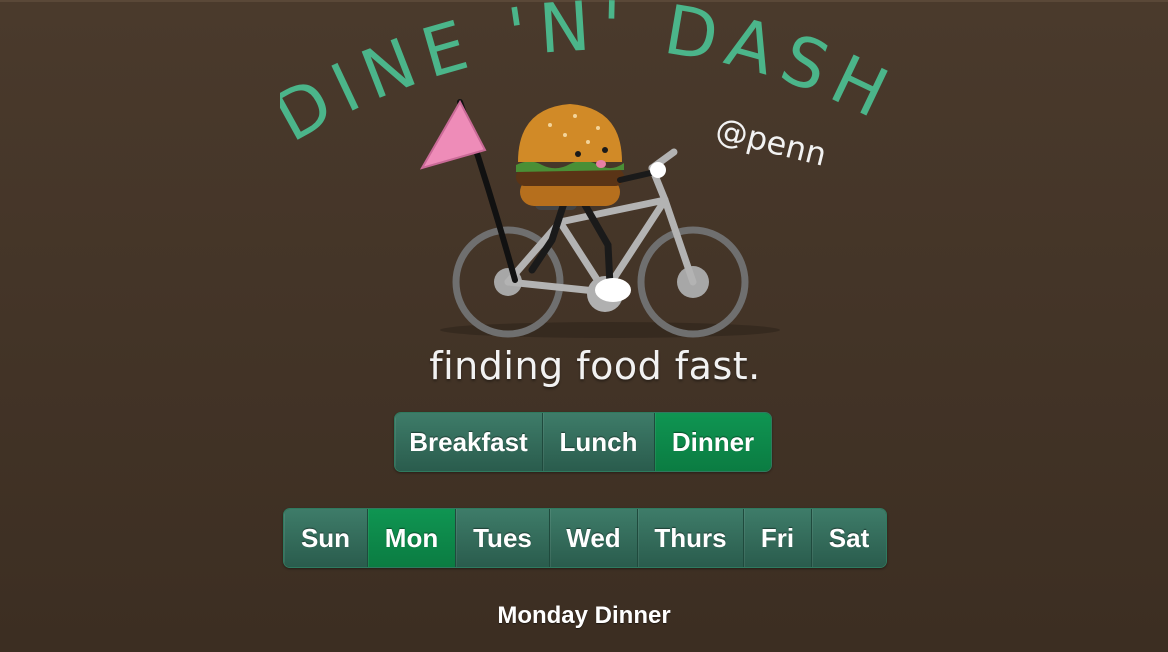 This screenshot has height=652, width=1168. I want to click on meal-button-breakfast: Breakfast, so click(469, 442).